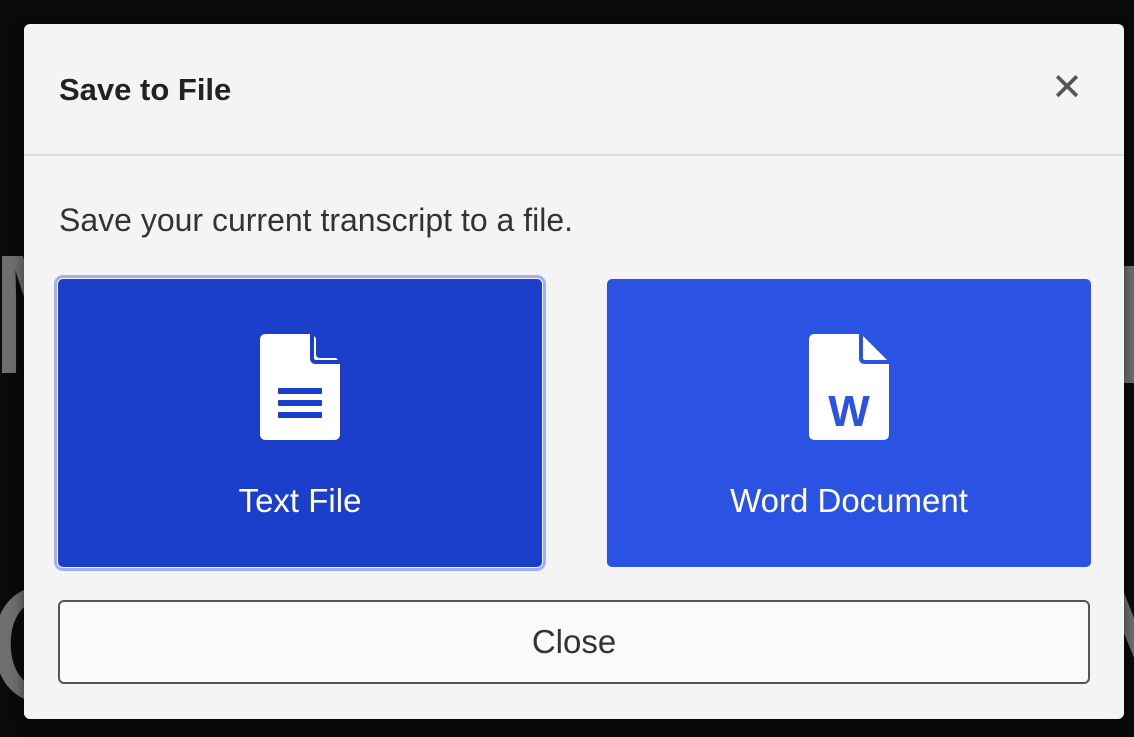  Describe the element at coordinates (300, 387) in the screenshot. I see `text-document-icon` at that location.